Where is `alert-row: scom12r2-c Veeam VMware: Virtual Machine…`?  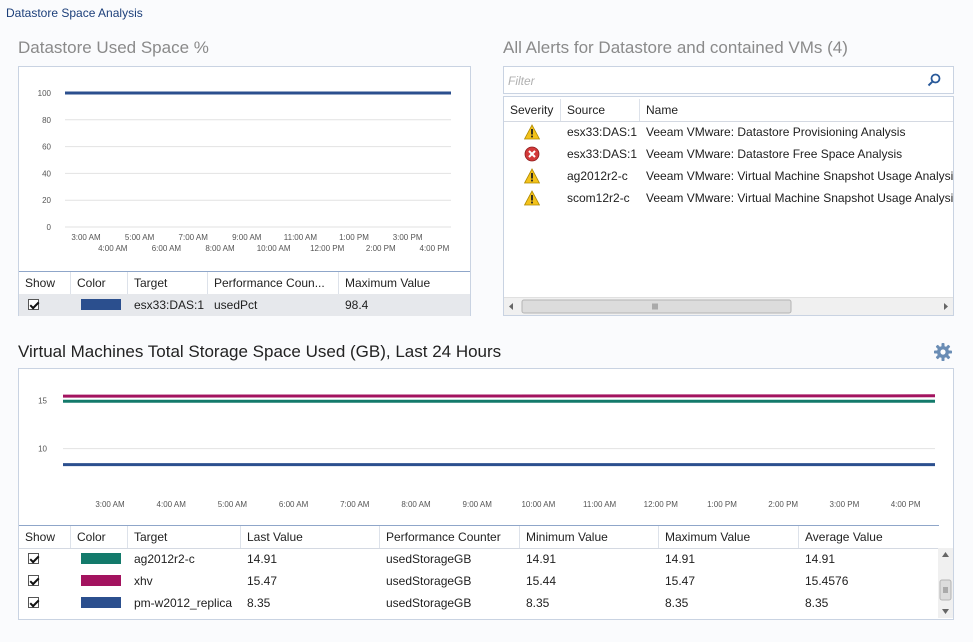 alert-row: scom12r2-c Veeam VMware: Virtual Machine… is located at coordinates (728, 198).